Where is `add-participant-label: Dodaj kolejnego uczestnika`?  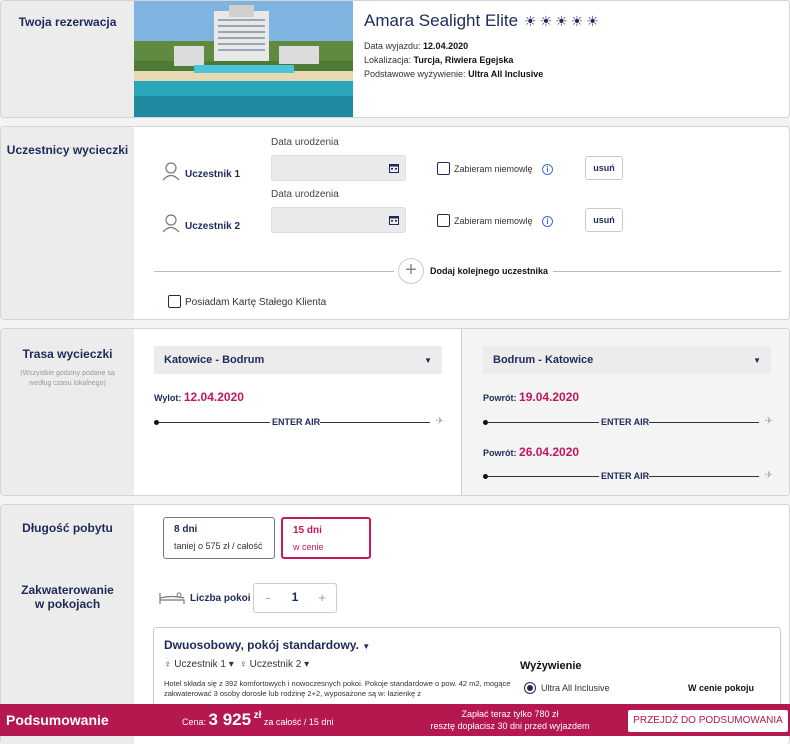 add-participant-label: Dodaj kolejnego uczestnika is located at coordinates (489, 271).